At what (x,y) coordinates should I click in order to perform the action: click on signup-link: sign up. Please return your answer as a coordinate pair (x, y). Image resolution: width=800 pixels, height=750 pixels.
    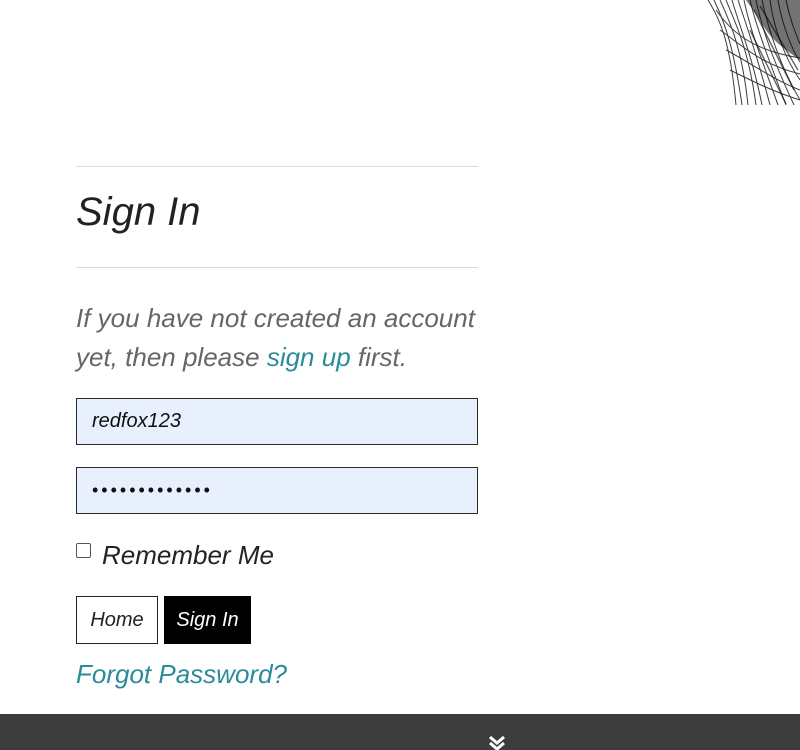
    Looking at the image, I should click on (309, 357).